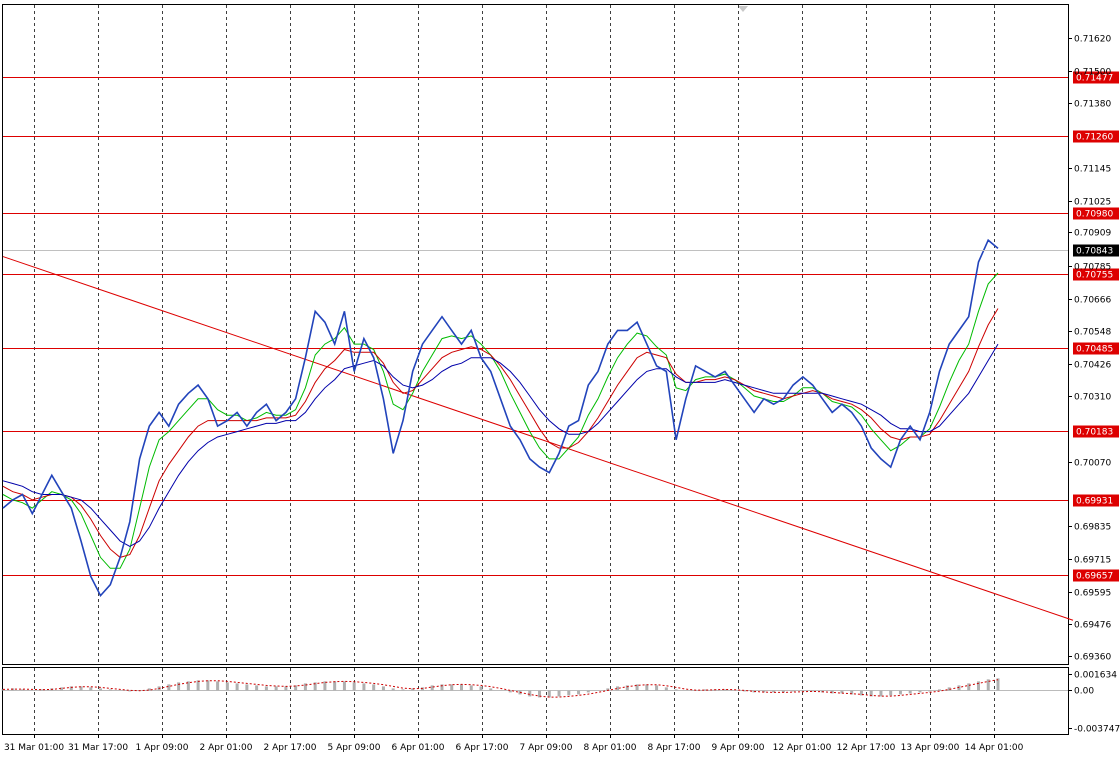  Describe the element at coordinates (226, 748) in the screenshot. I see `time-tick-label: 2 Apr 01:00` at that location.